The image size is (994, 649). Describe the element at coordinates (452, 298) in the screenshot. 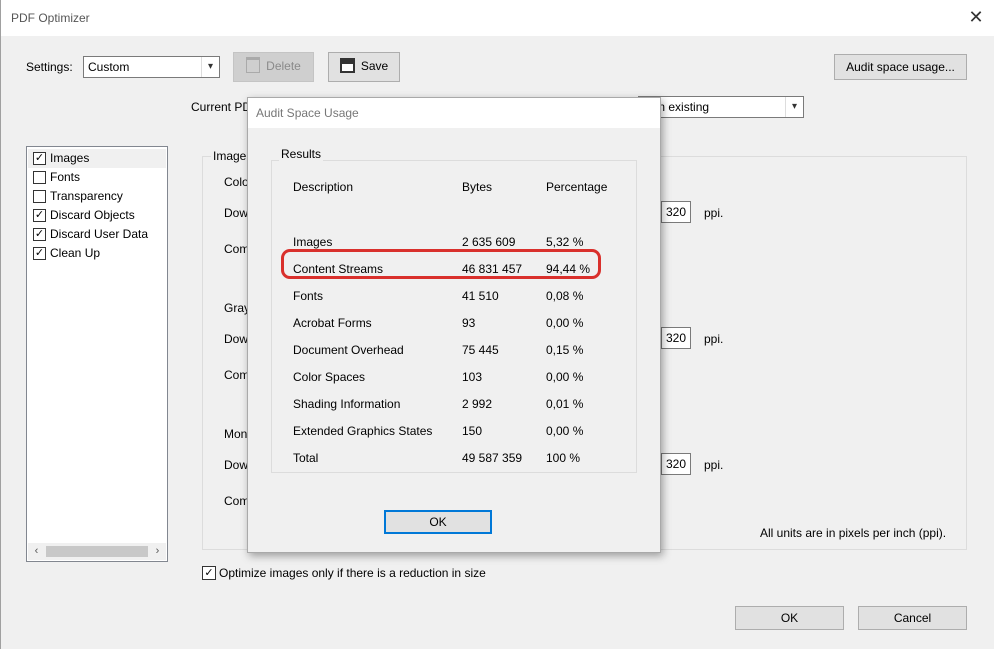

I see `table-row: Fonts 41 510 0,08 %` at that location.